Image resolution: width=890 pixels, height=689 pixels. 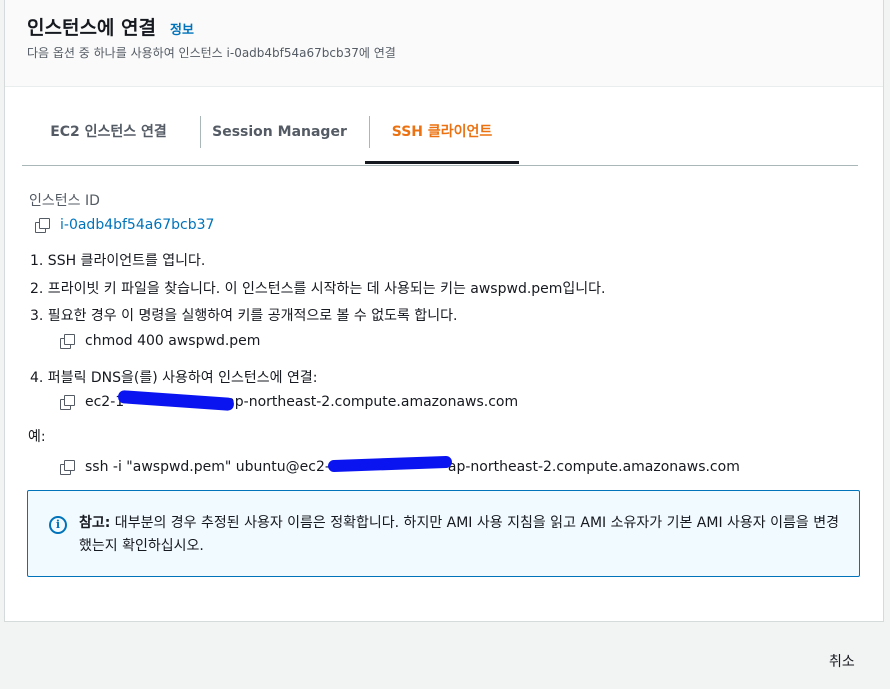 I want to click on instance-id-value: i-0adb4bf54a67bcb37, so click(x=137, y=225).